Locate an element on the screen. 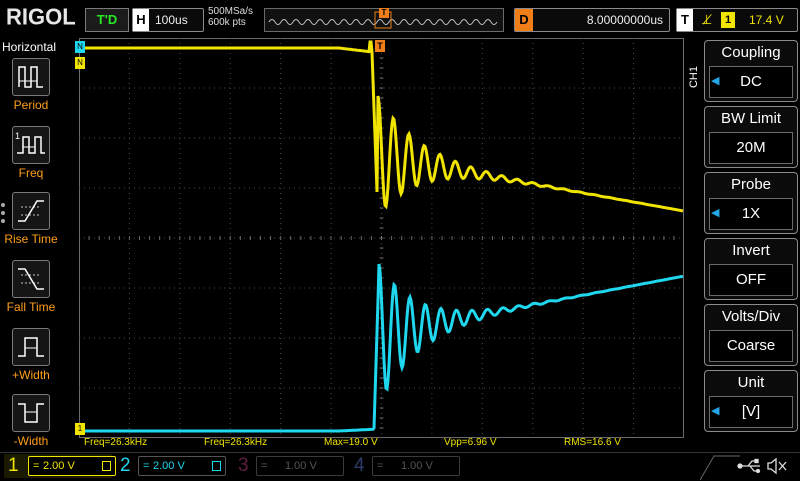  ch4-scale: 1.00 V is located at coordinates (417, 466).